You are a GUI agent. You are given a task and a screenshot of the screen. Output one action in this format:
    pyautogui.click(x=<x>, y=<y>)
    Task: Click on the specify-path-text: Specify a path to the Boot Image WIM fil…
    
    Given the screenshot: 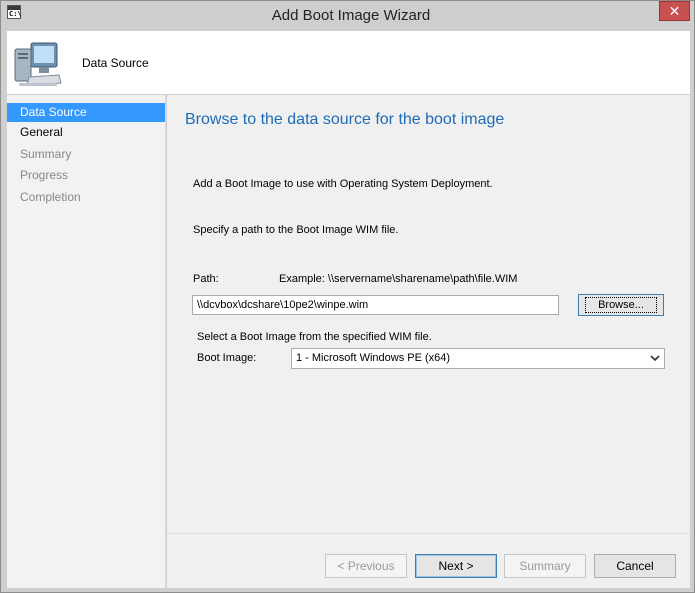 What is the action you would take?
    pyautogui.click(x=296, y=230)
    